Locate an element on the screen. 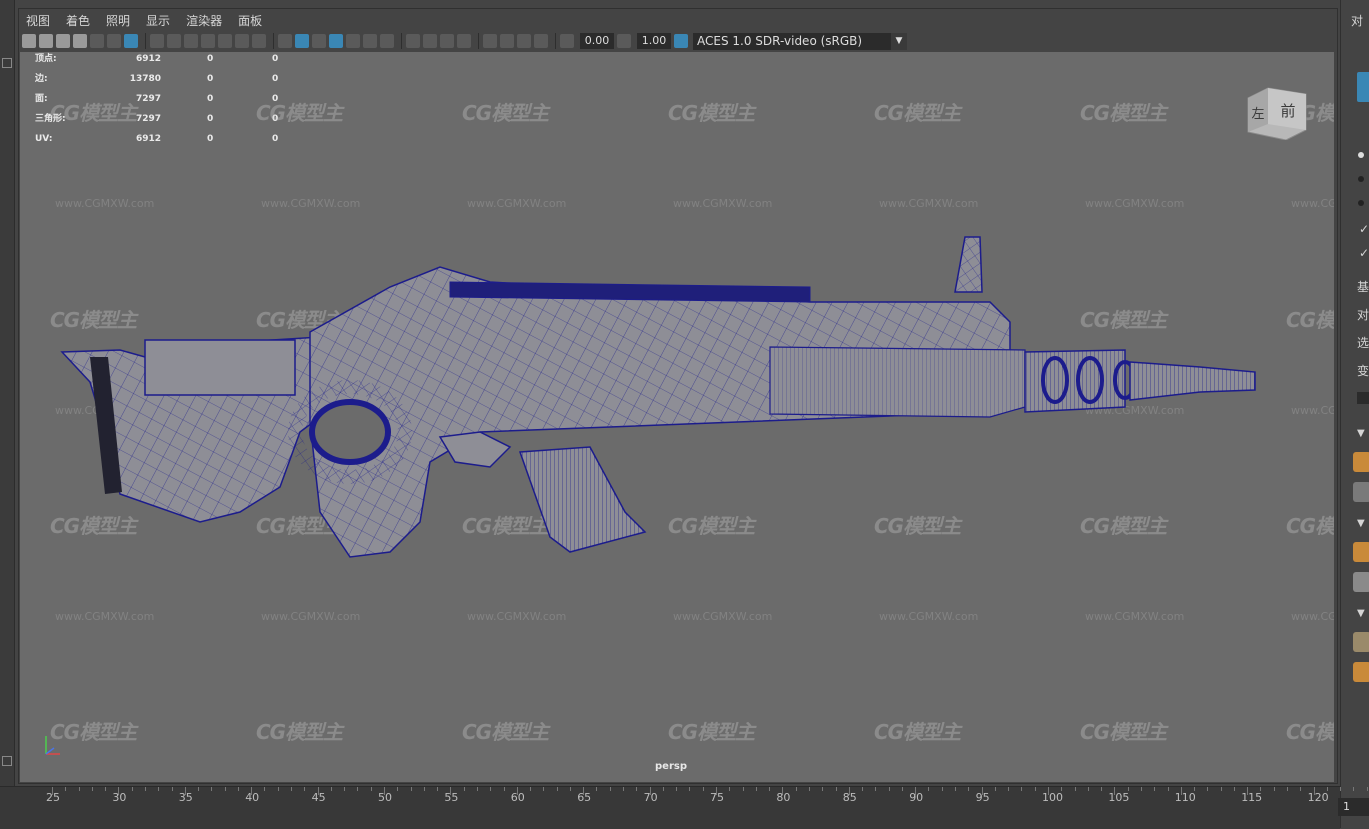 This screenshot has width=1369, height=829. current-frame-field: 1 is located at coordinates (1353, 807).